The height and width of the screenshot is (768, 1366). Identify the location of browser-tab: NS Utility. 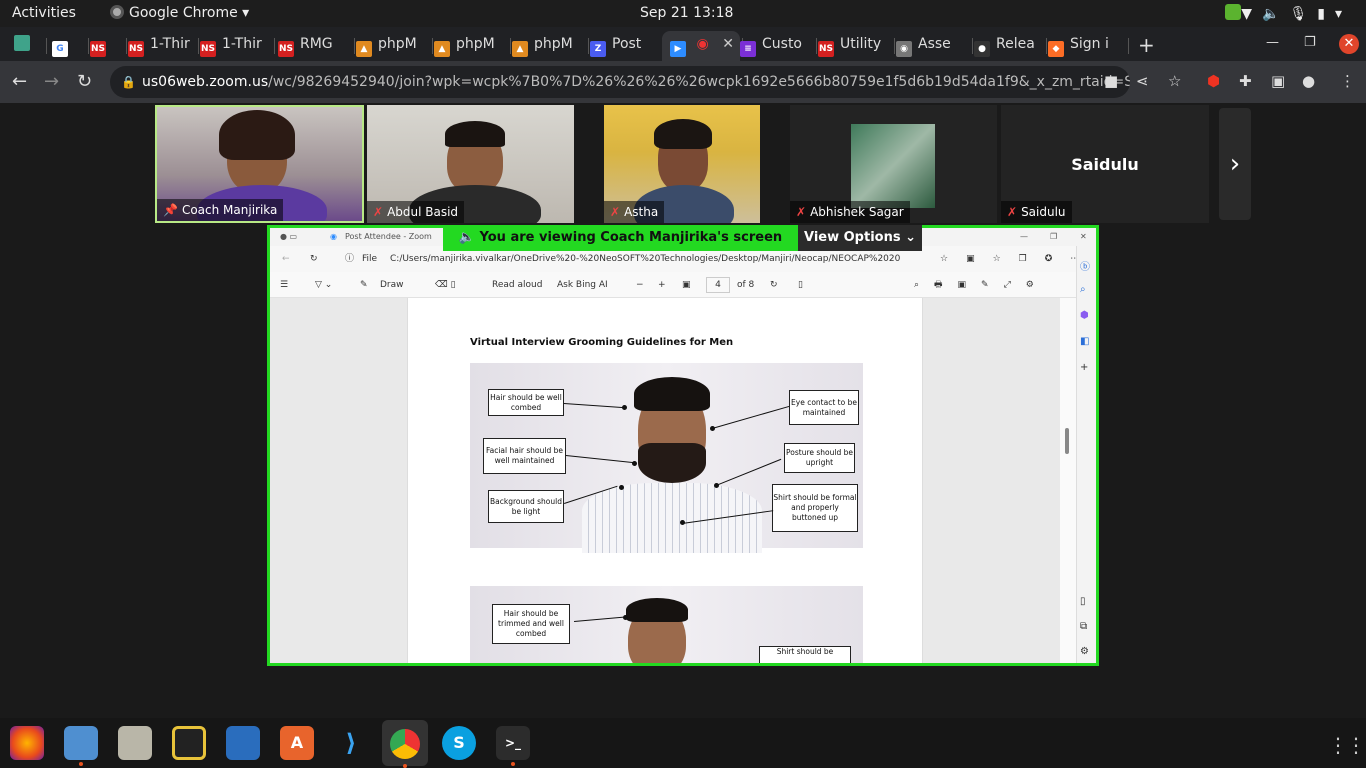
(855, 46).